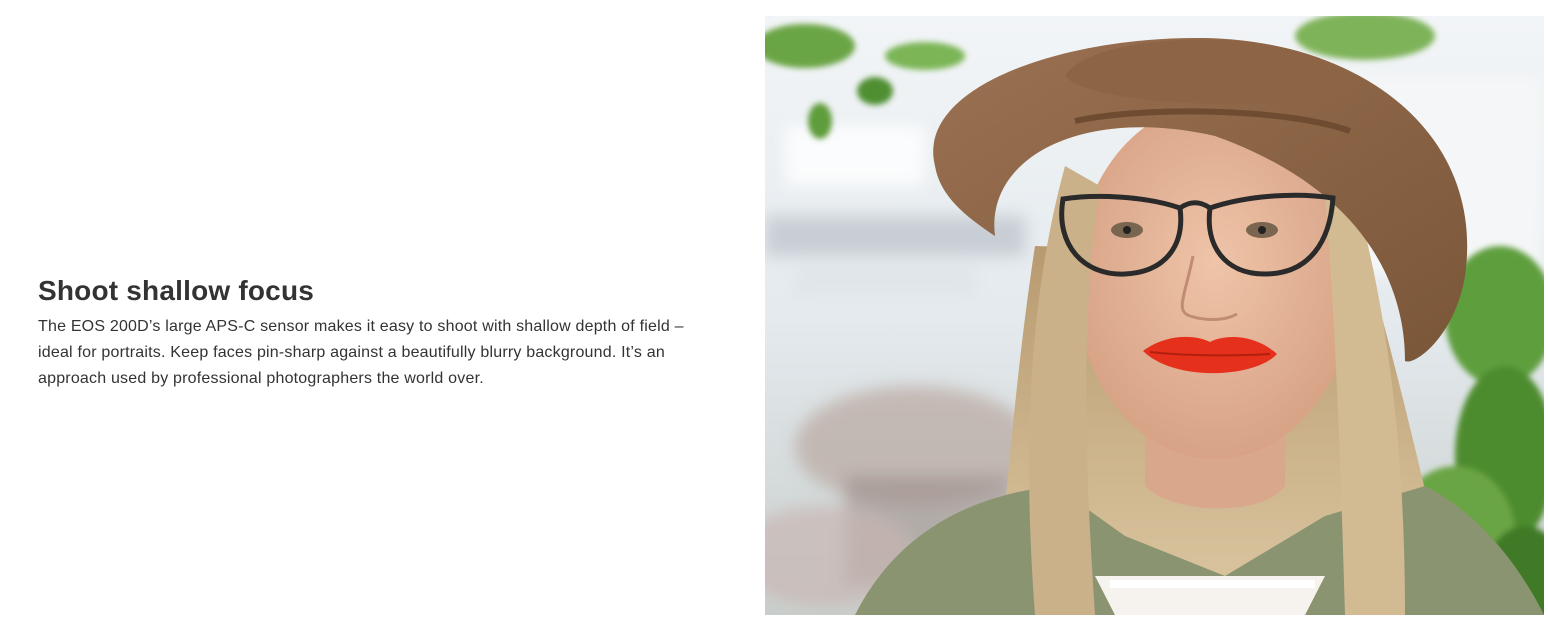  Describe the element at coordinates (176, 290) in the screenshot. I see `section-title: Shoot shallow focus` at that location.